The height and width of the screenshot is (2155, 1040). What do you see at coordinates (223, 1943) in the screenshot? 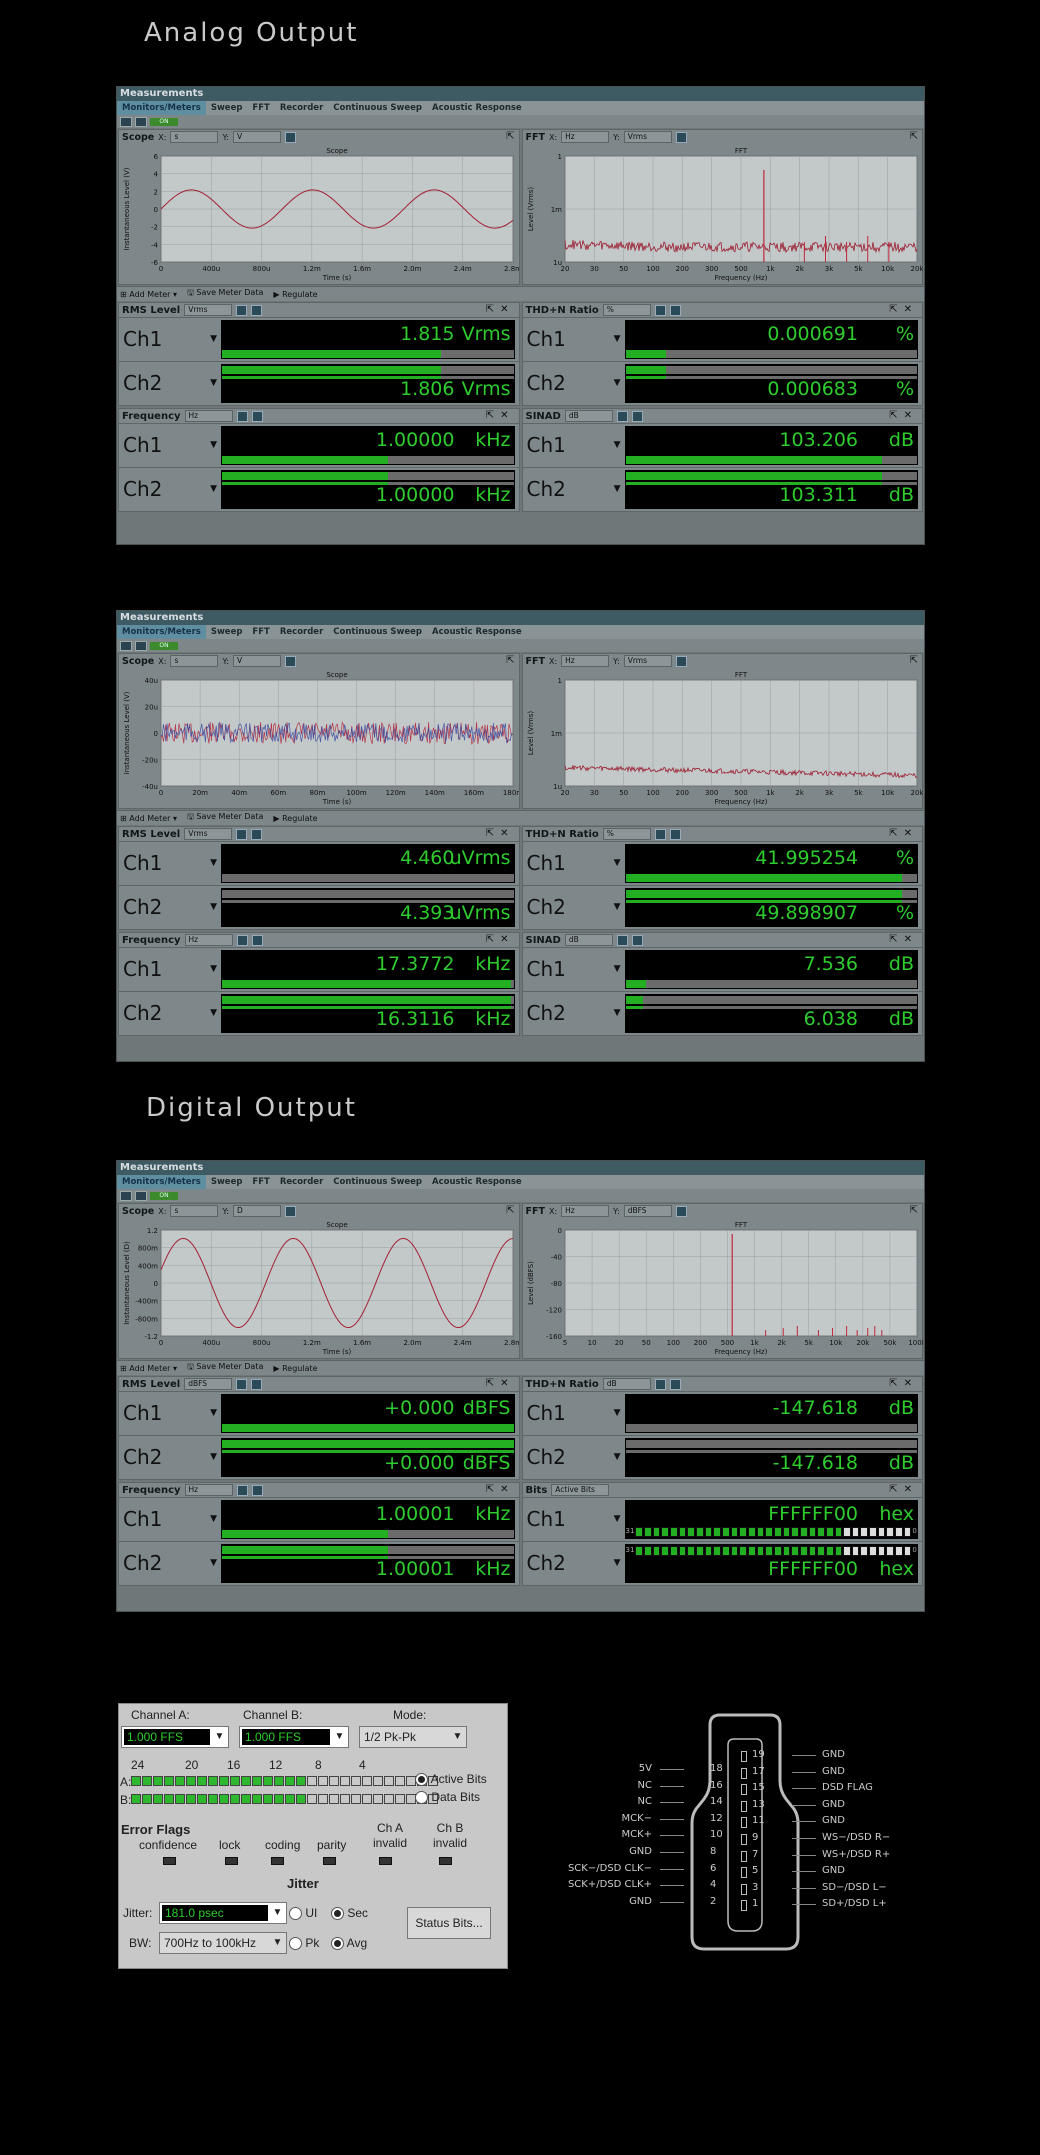
I see `bw-select: 700Hz to 100kHz ▼` at bounding box center [223, 1943].